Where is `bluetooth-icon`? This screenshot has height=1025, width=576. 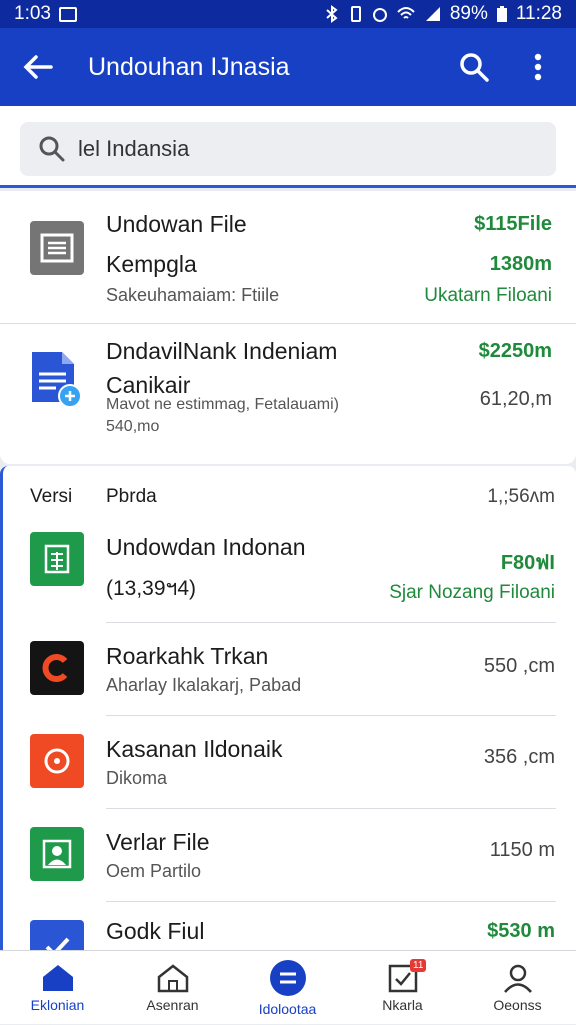
bluetooth-icon is located at coordinates (332, 14).